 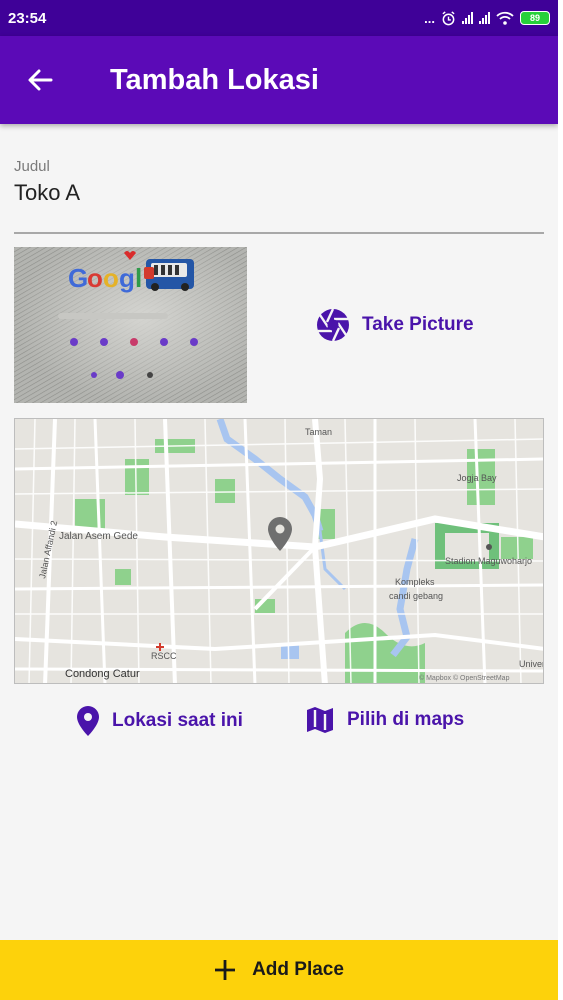 I want to click on svg-text: G, so click(x=78, y=278).